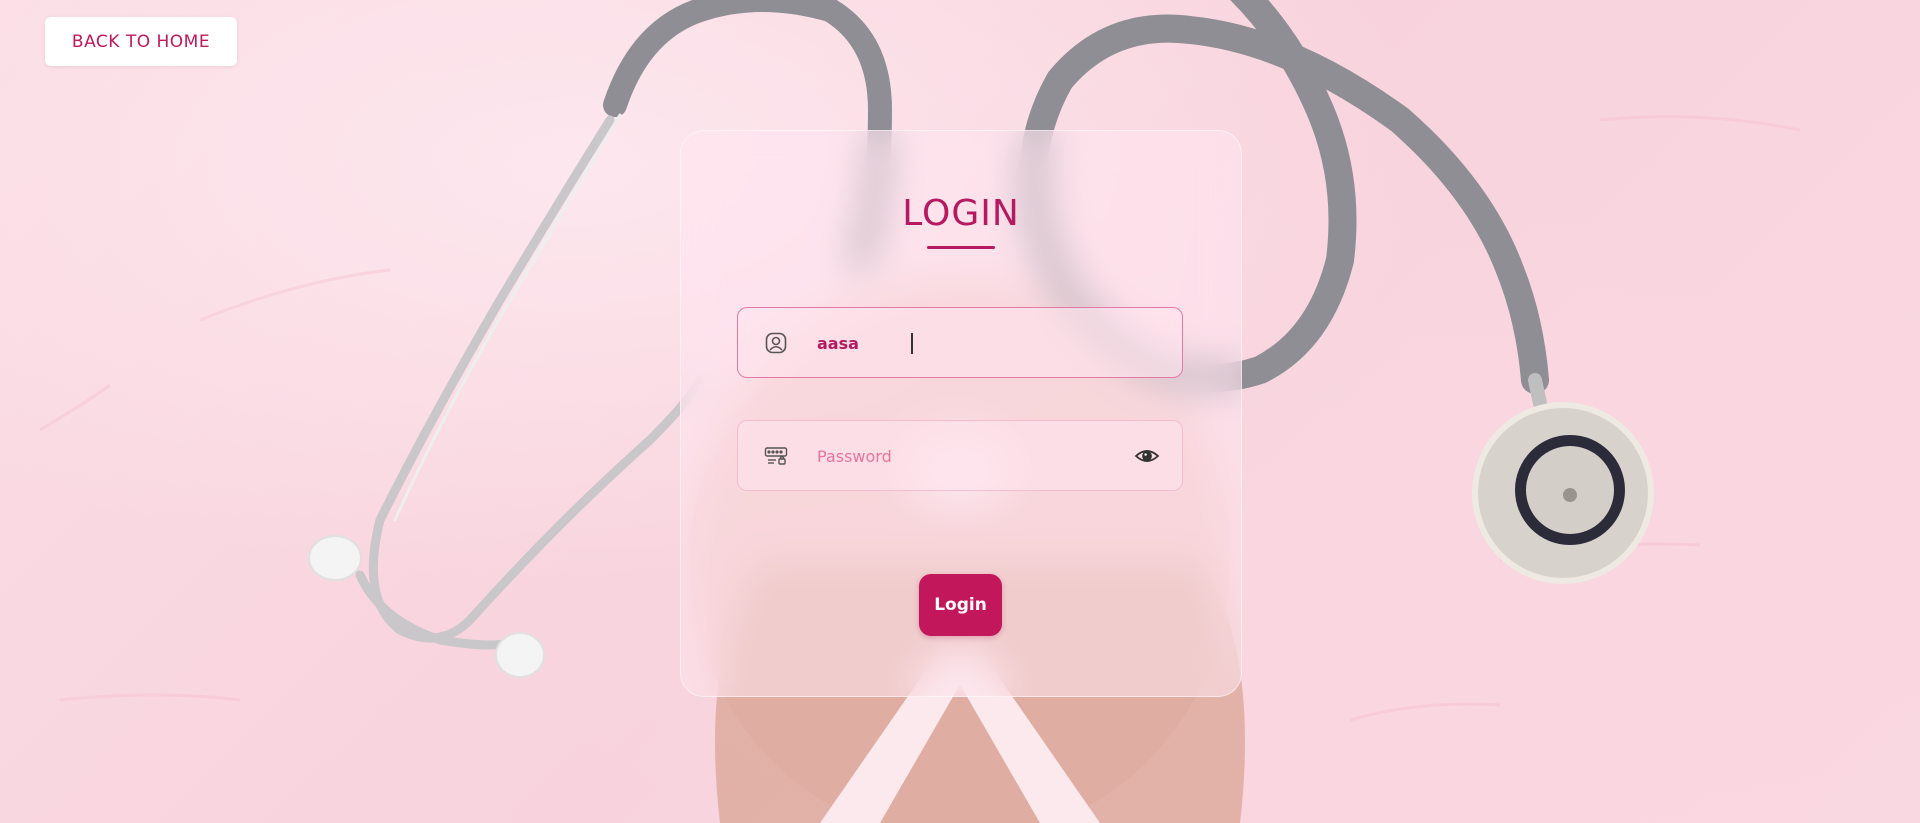 The height and width of the screenshot is (823, 1920). Describe the element at coordinates (967, 343) in the screenshot. I see `username-input` at that location.